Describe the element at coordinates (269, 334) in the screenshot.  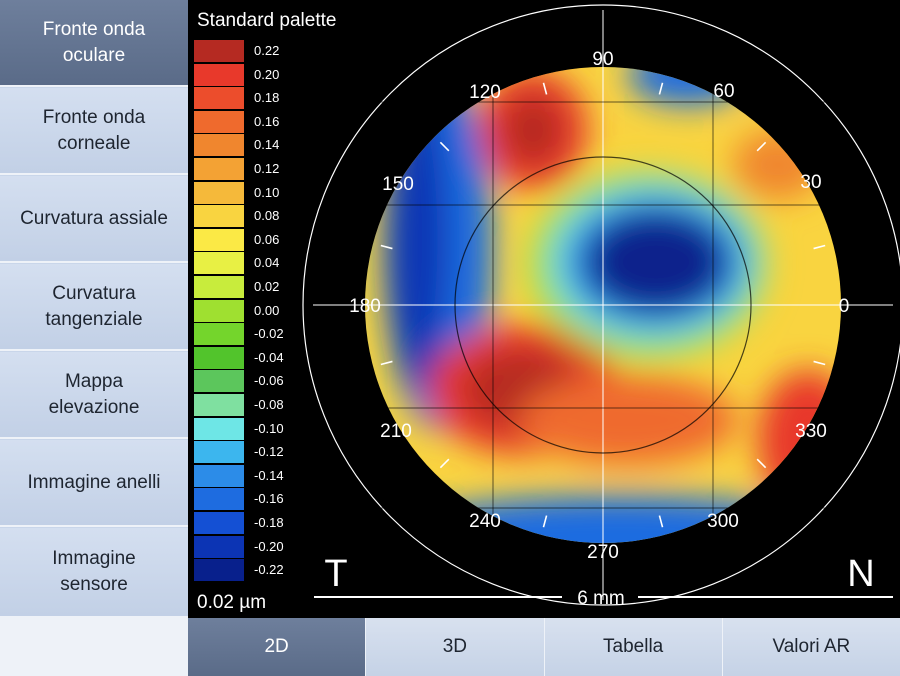
I see `legend-value: -0.02` at that location.